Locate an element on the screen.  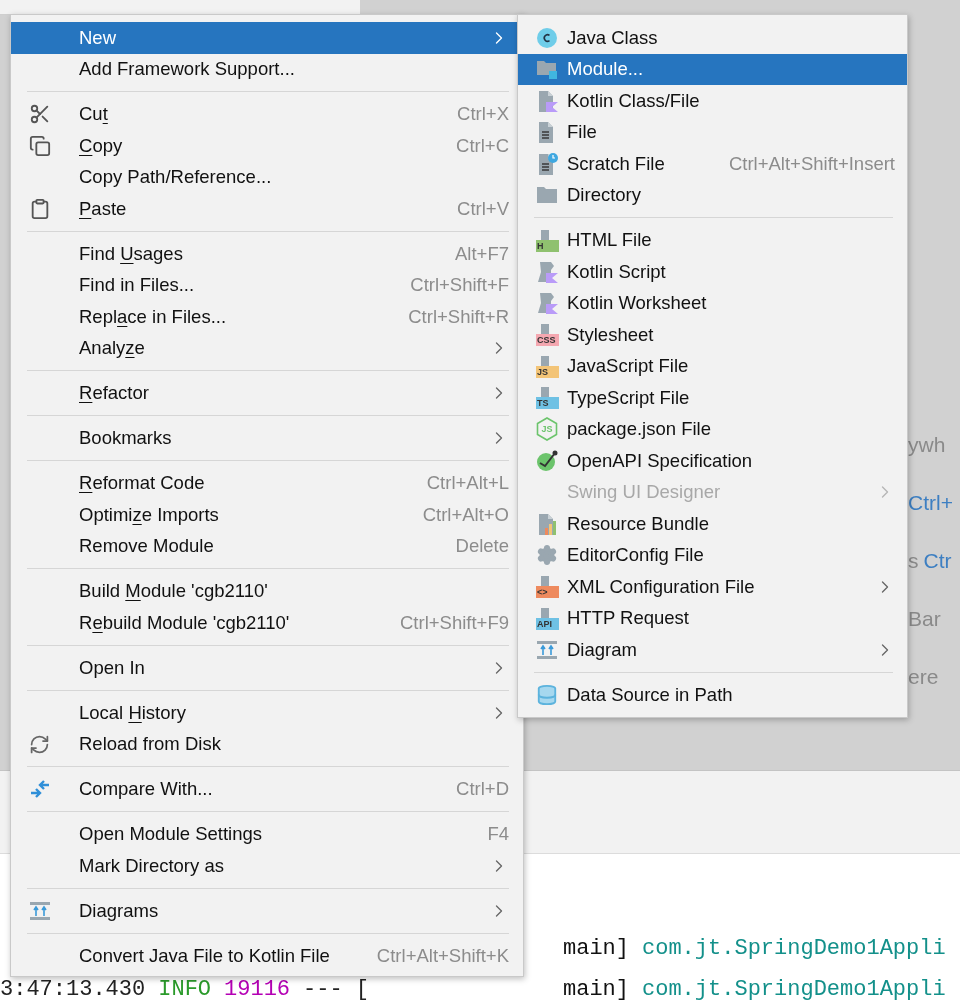
editor-hint: ere is located at coordinates (924, 677).